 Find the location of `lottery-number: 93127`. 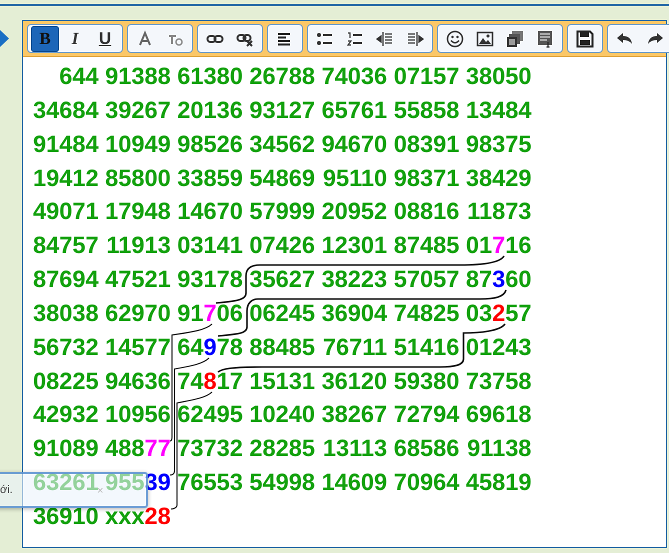

lottery-number: 93127 is located at coordinates (282, 111).